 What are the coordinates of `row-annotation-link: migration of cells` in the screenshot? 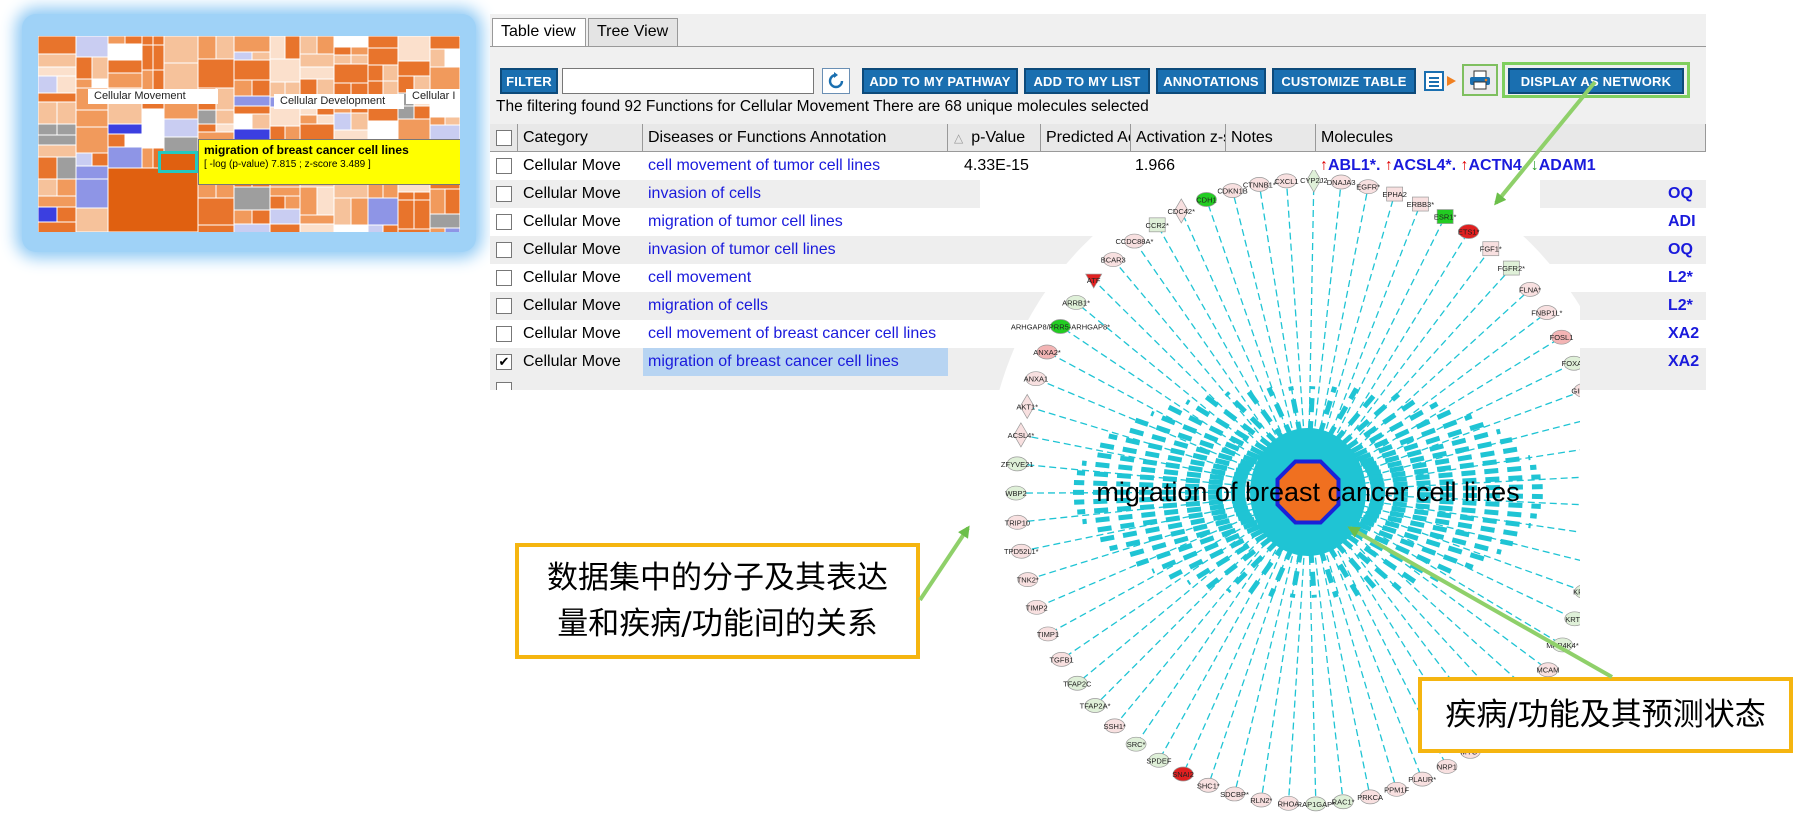 It's located at (795, 306).